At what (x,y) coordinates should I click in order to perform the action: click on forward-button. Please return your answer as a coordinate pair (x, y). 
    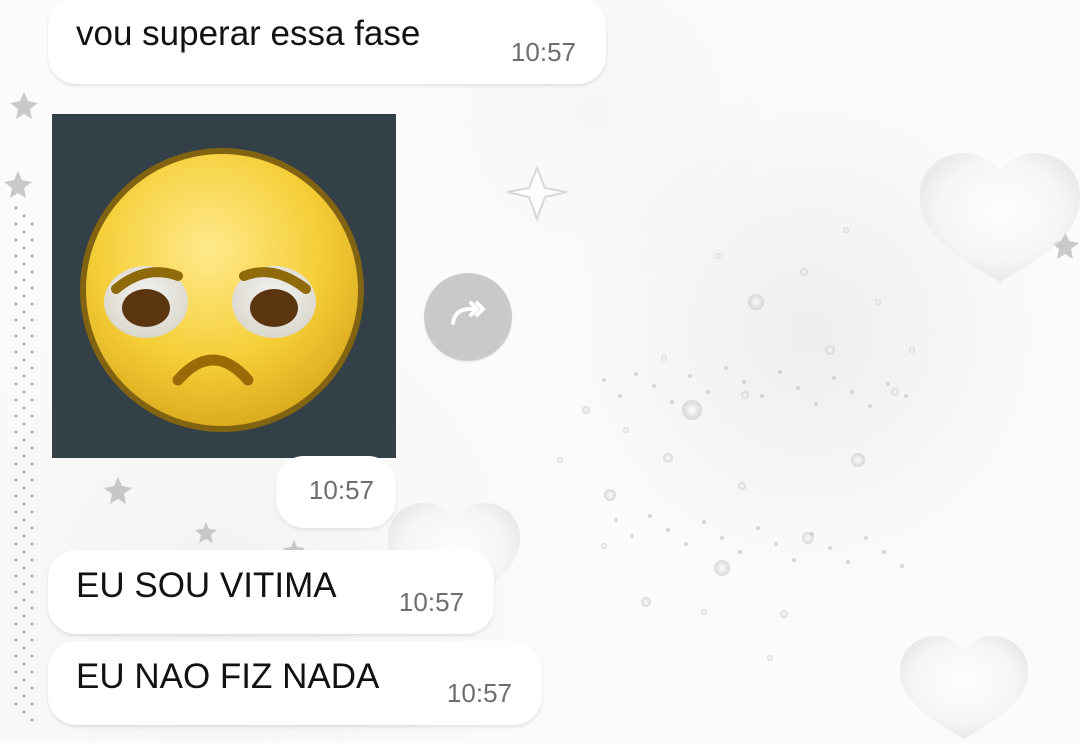
    Looking at the image, I should click on (468, 317).